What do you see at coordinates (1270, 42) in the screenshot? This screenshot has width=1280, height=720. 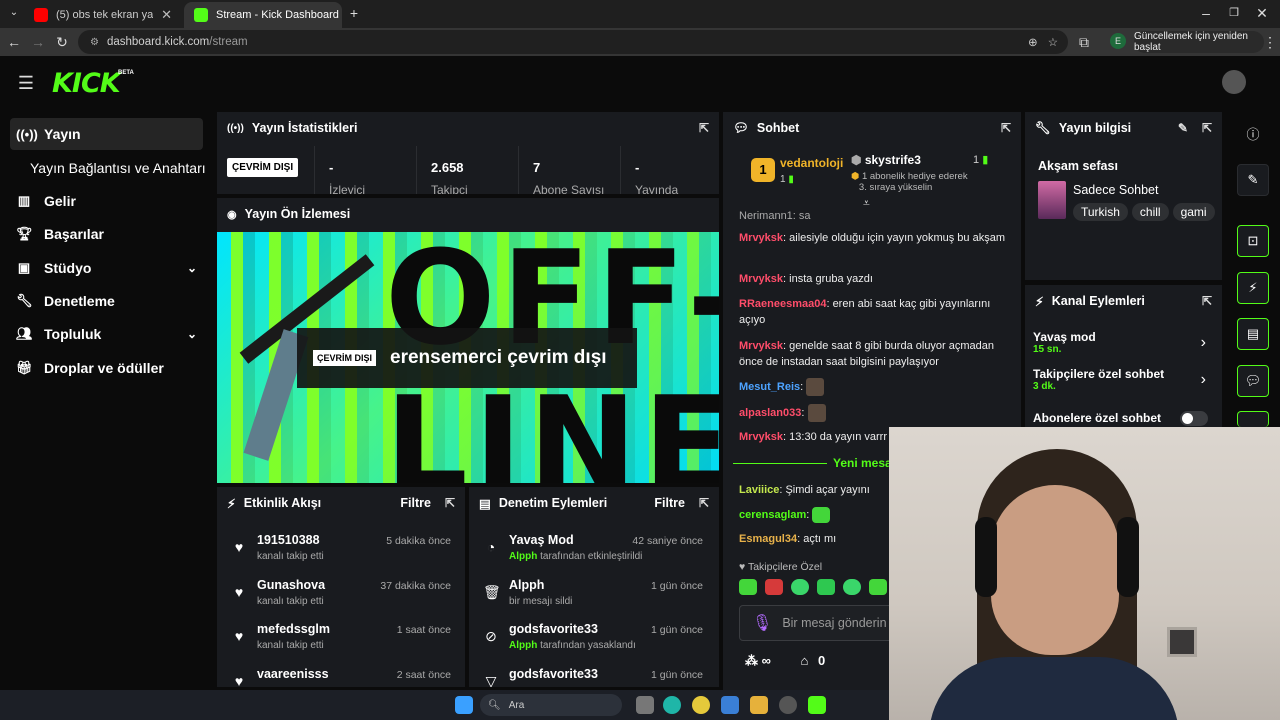 I see `browser-menu-icon: ⋮` at bounding box center [1270, 42].